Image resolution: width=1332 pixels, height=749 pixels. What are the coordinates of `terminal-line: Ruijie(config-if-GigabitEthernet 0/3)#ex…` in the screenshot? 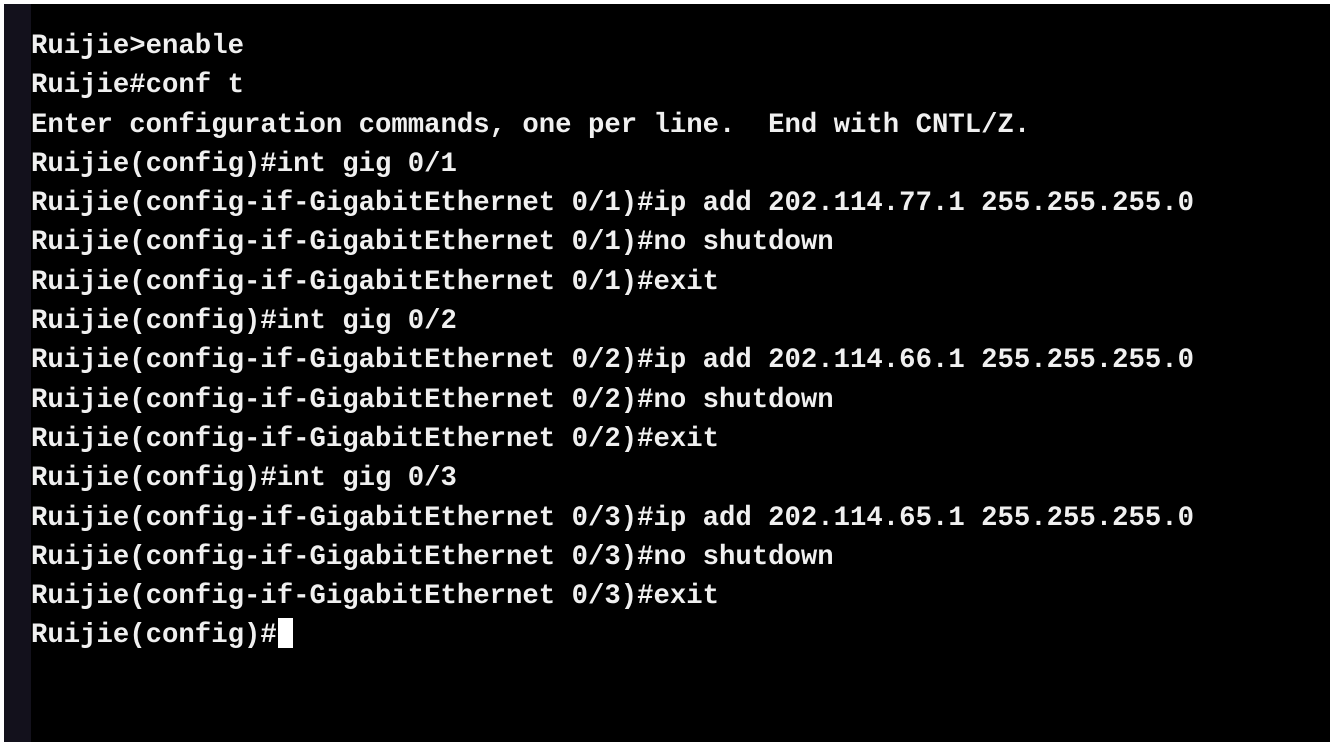 It's located at (375, 597).